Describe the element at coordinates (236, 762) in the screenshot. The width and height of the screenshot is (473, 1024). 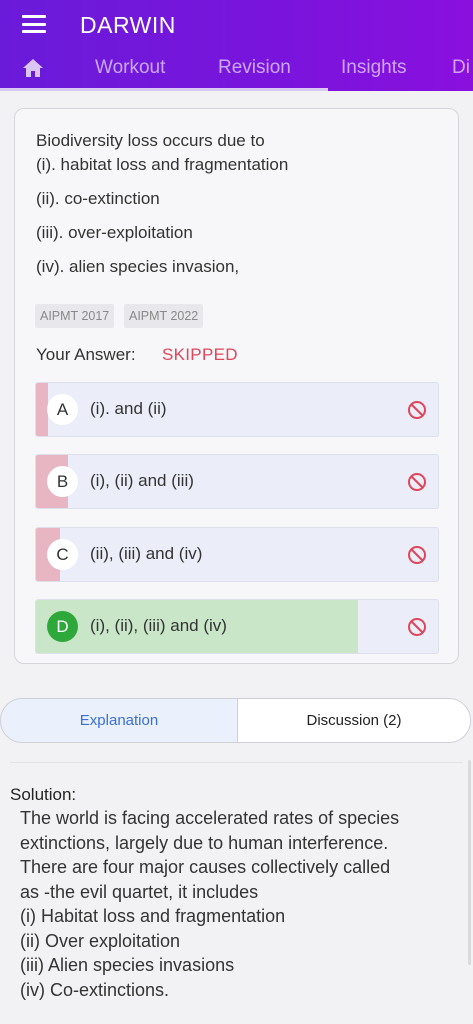
I see `divider` at that location.